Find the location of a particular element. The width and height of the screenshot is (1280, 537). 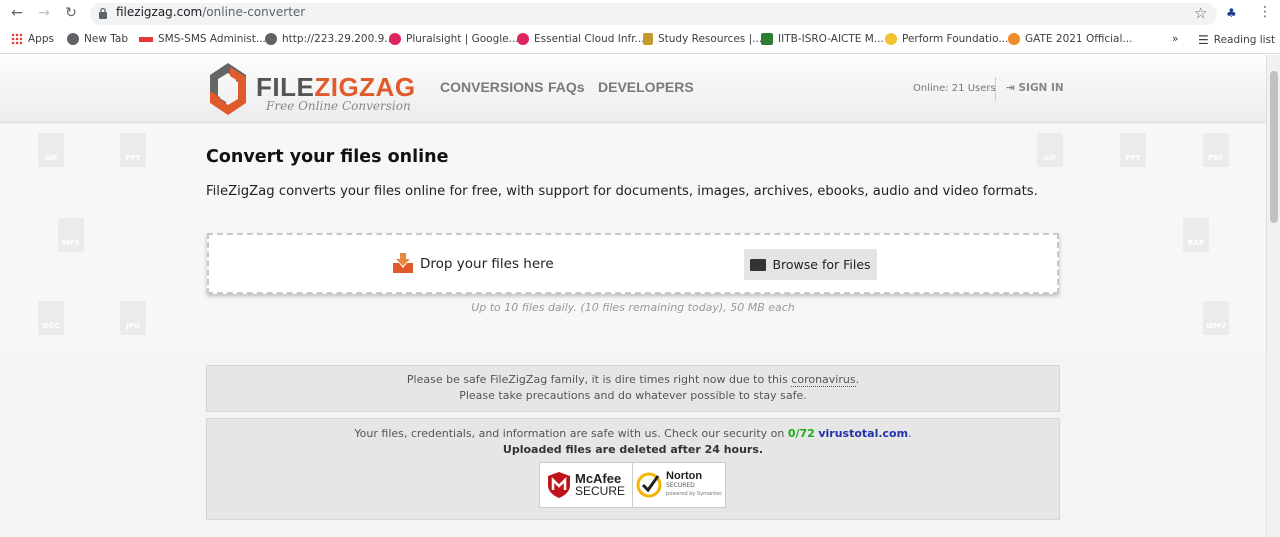

drop-text: Drop your files here is located at coordinates (487, 264).